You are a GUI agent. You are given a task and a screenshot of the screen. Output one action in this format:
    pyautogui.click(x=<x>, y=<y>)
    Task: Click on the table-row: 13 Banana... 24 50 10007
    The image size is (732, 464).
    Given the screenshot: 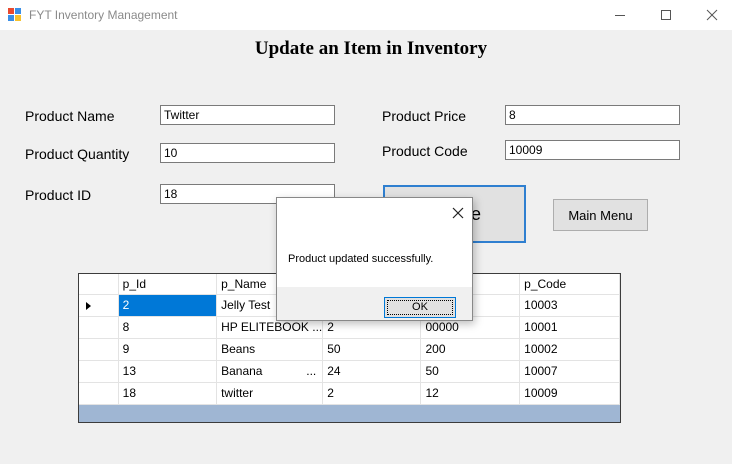 What is the action you would take?
    pyautogui.click(x=349, y=371)
    